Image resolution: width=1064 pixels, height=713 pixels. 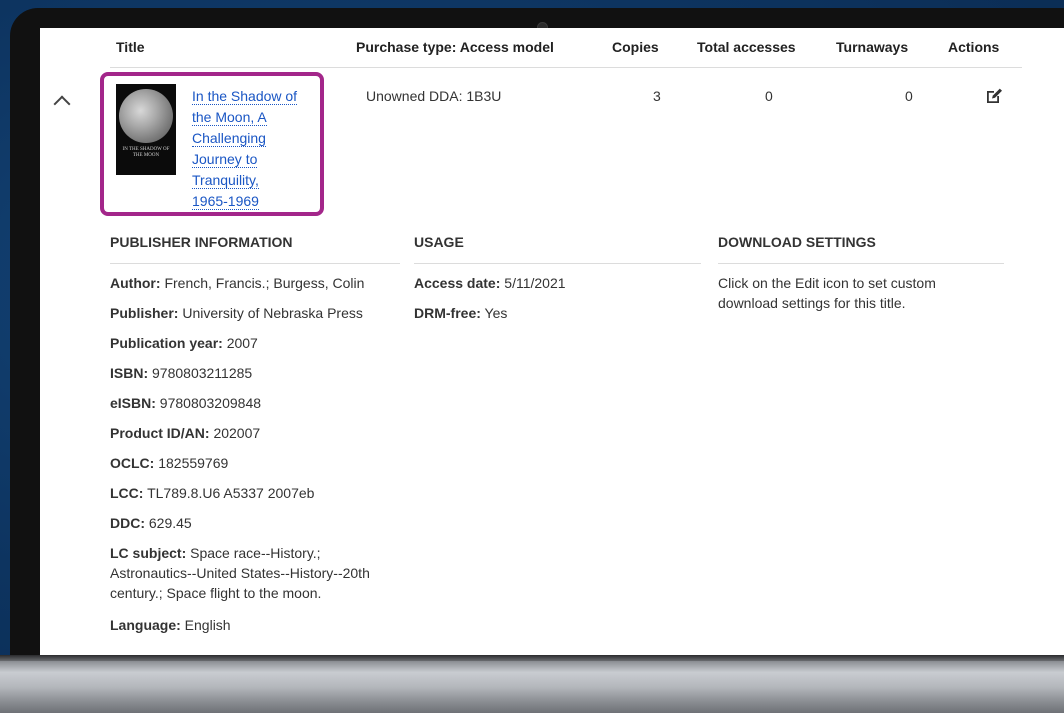 What do you see at coordinates (151, 523) in the screenshot?
I see `ddc-field: DDC: 629.45` at bounding box center [151, 523].